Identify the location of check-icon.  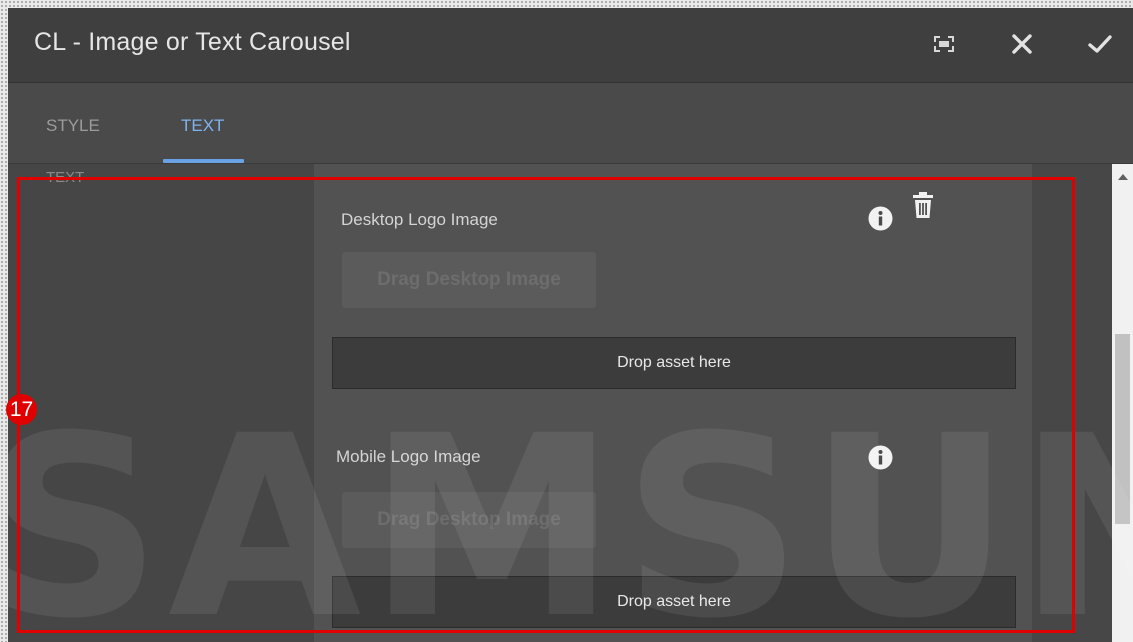
(1100, 44).